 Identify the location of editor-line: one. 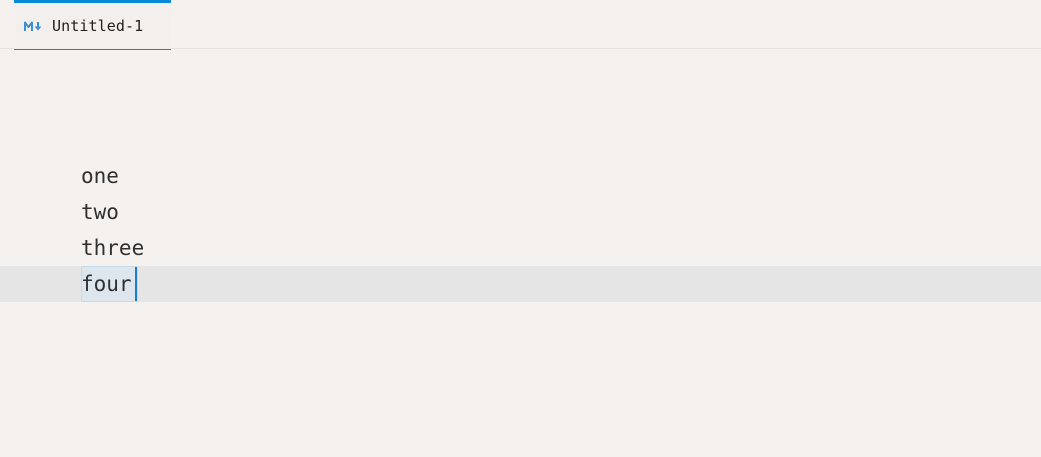
(520, 176).